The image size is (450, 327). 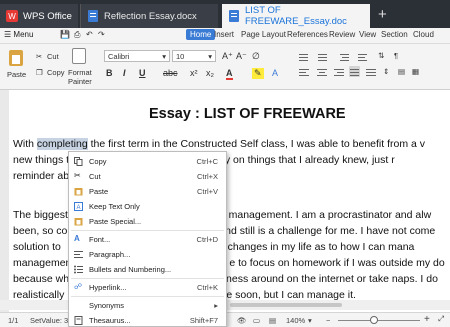 What do you see at coordinates (50, 320) in the screenshot?
I see `setvalue-indicator: SetValue: 3.` at bounding box center [50, 320].